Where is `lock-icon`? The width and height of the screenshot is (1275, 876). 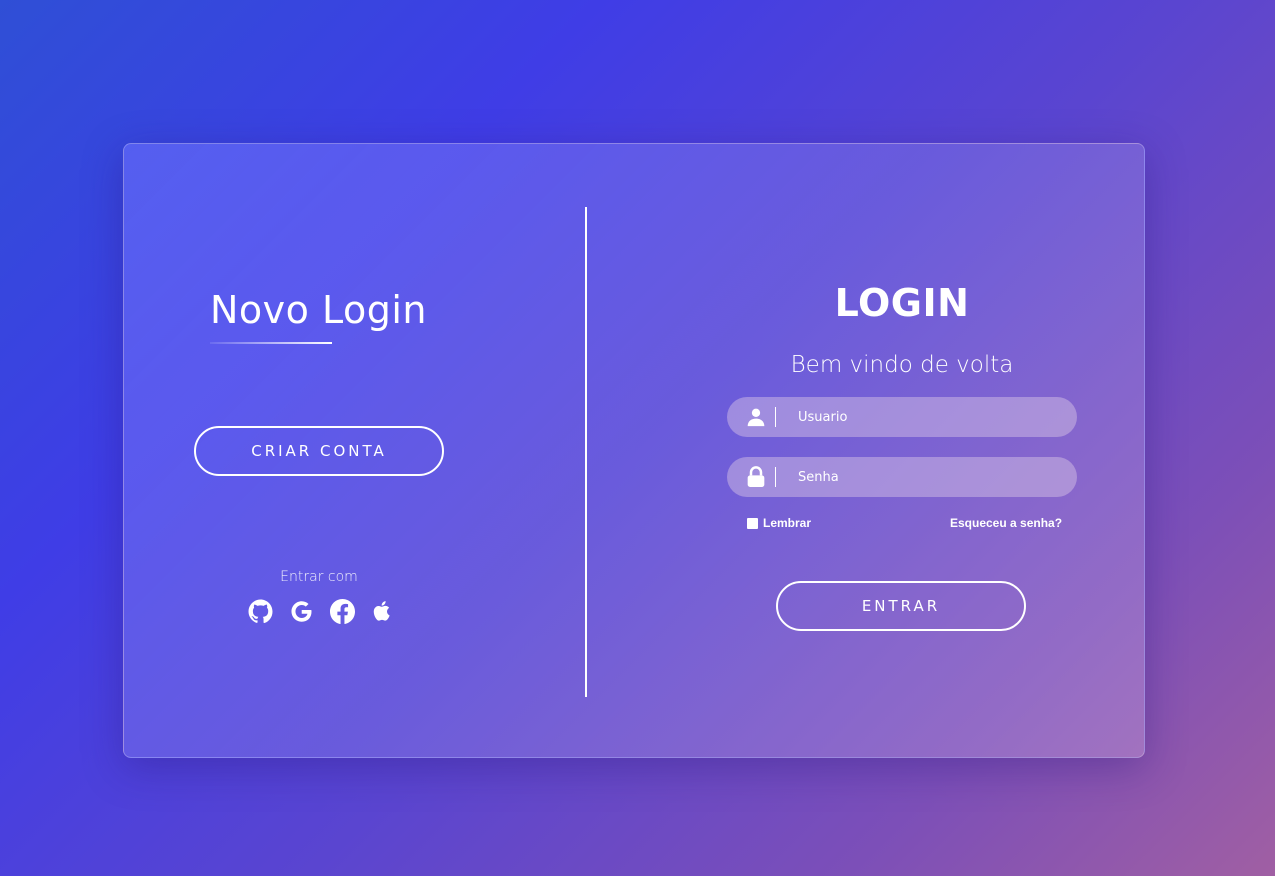 lock-icon is located at coordinates (756, 477).